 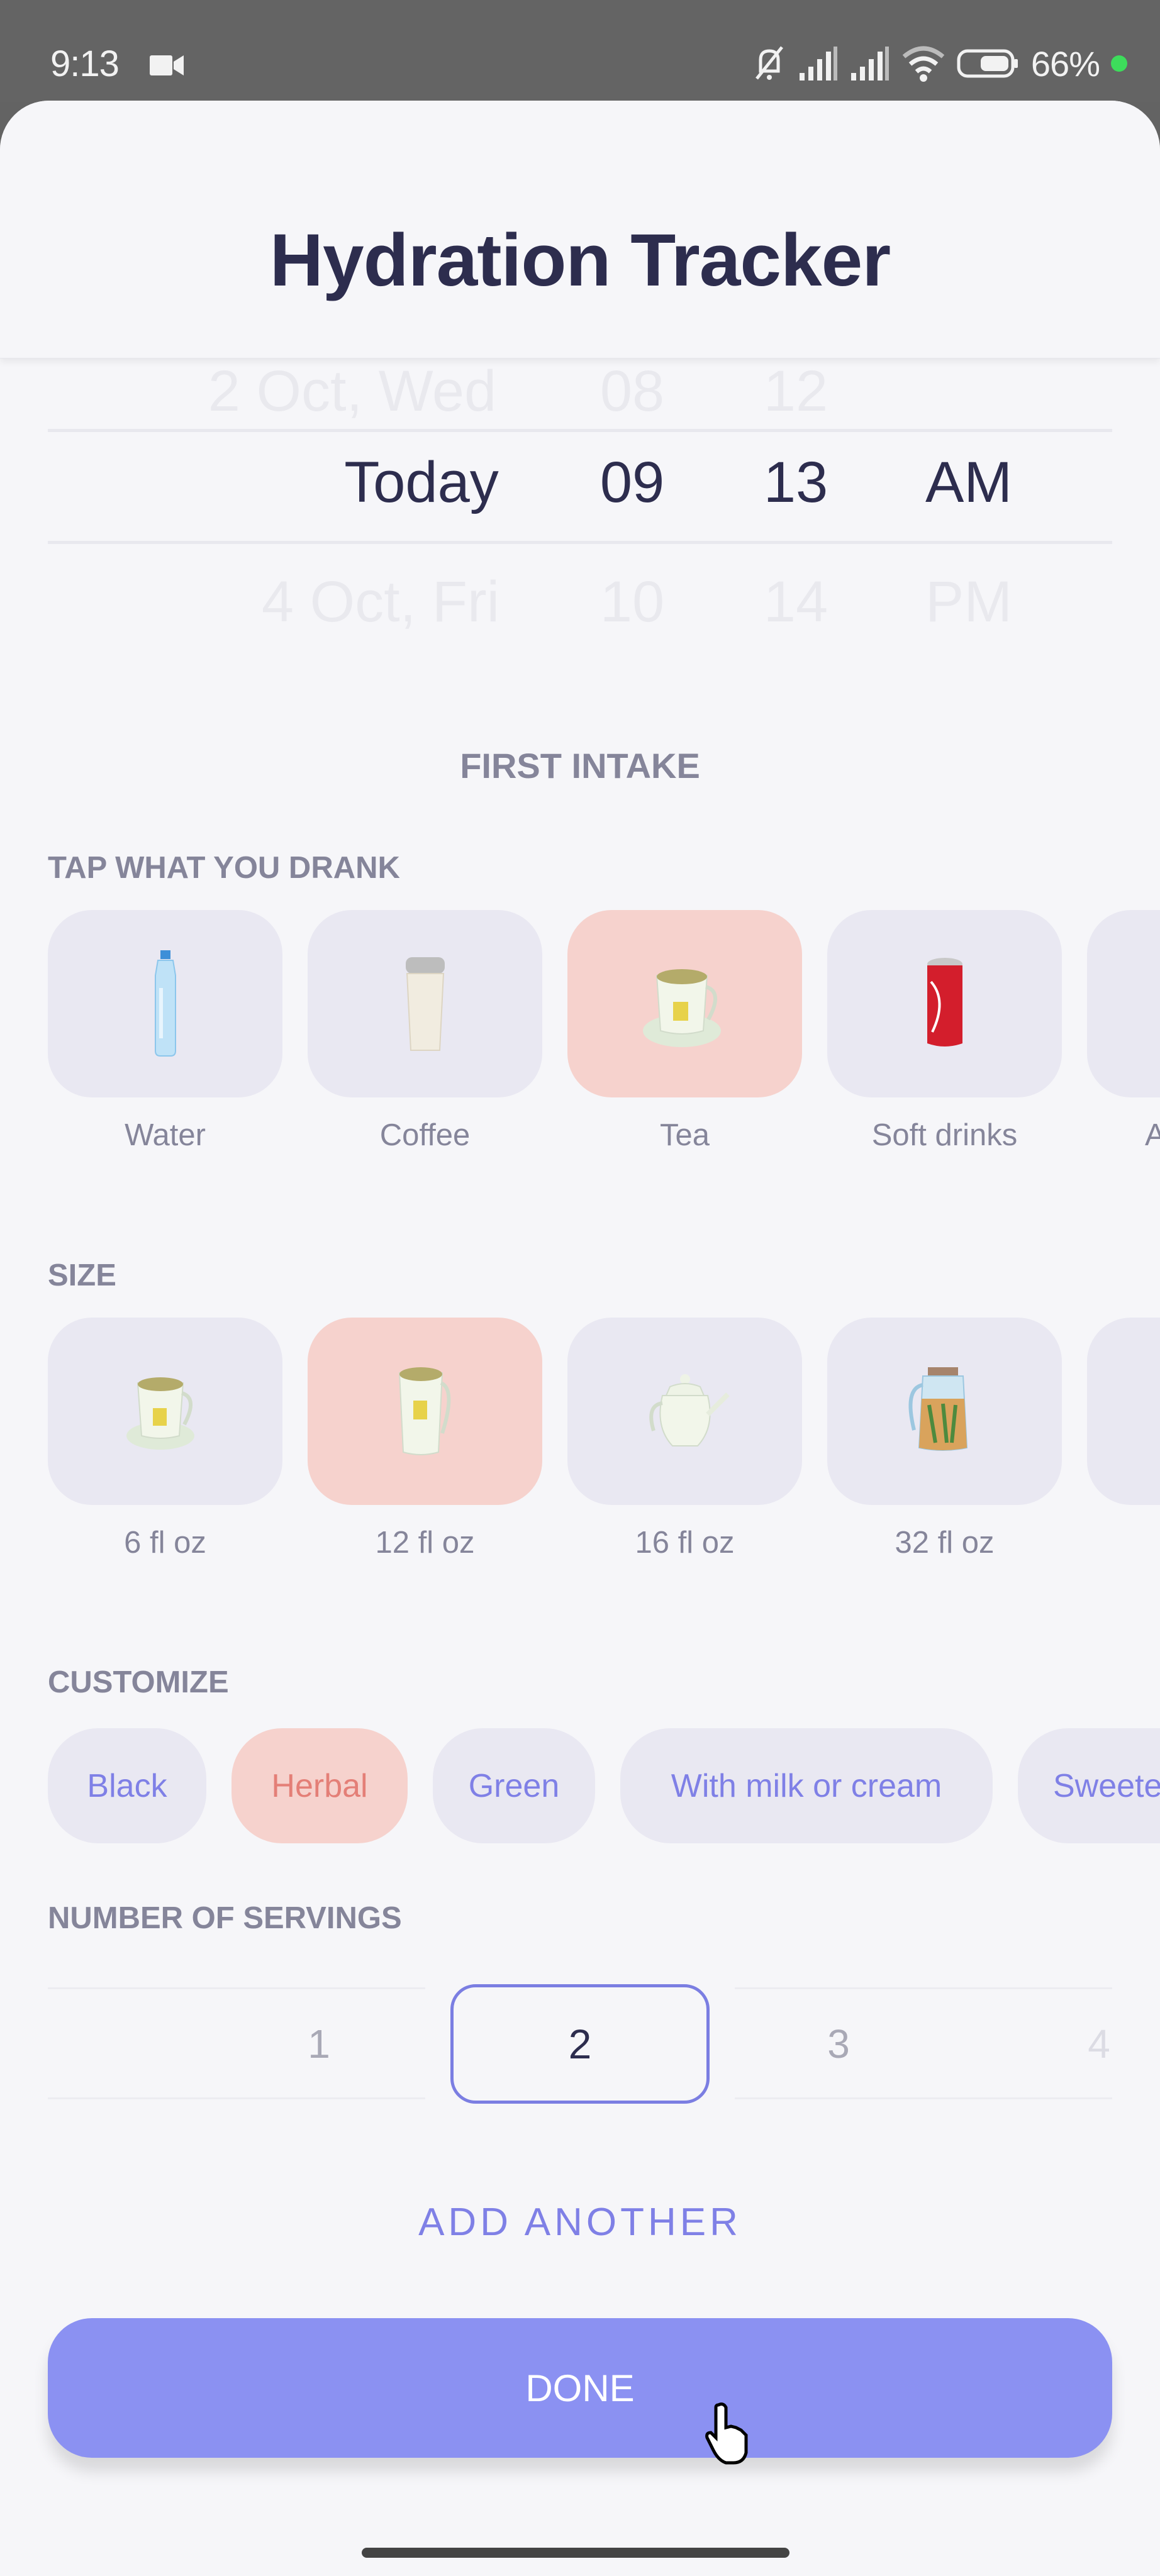 I want to click on picker-row-selected: Today 09 13 AM, so click(x=580, y=487).